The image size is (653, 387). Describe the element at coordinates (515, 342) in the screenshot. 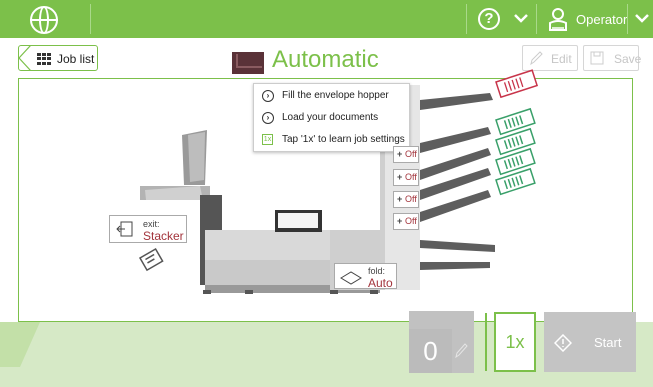

I see `one-x-button: 1x` at that location.